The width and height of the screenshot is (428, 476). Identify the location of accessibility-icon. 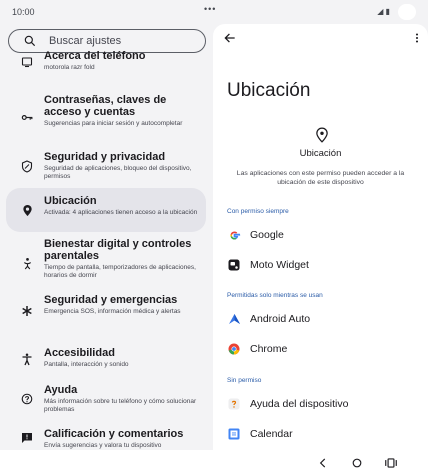
(27, 359).